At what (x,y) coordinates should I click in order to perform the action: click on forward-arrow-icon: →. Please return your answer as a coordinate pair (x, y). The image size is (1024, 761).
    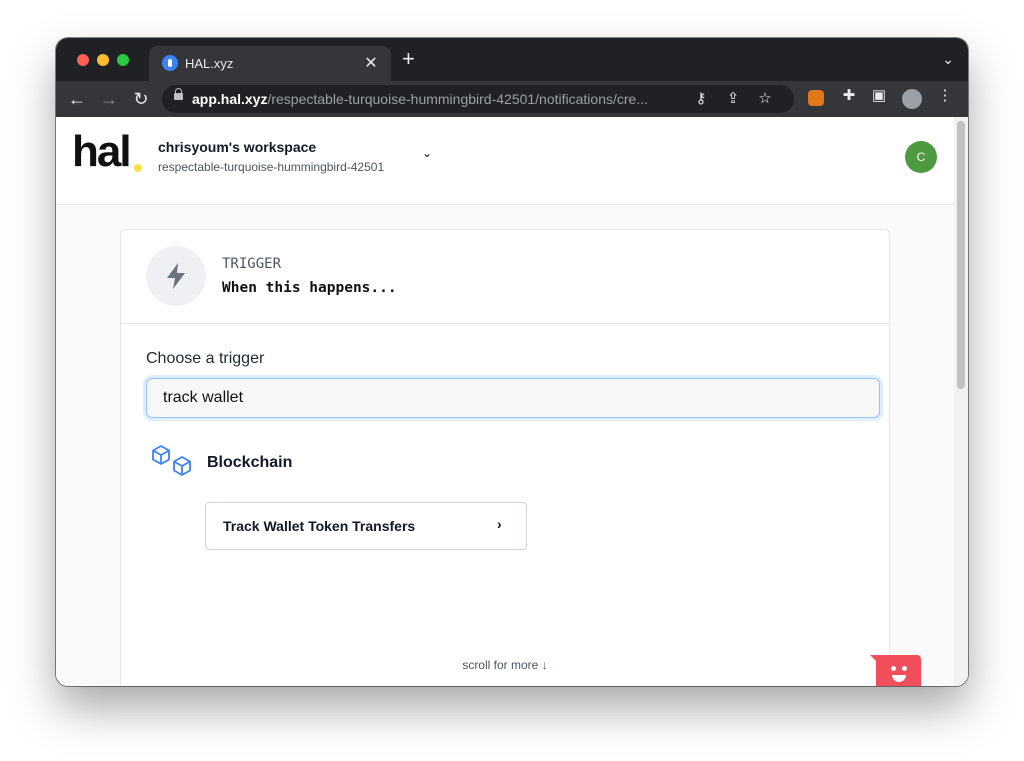
    Looking at the image, I should click on (109, 99).